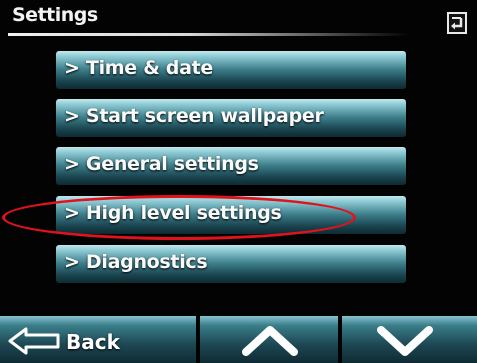 This screenshot has height=363, width=477. I want to click on title-underline, so click(209, 34).